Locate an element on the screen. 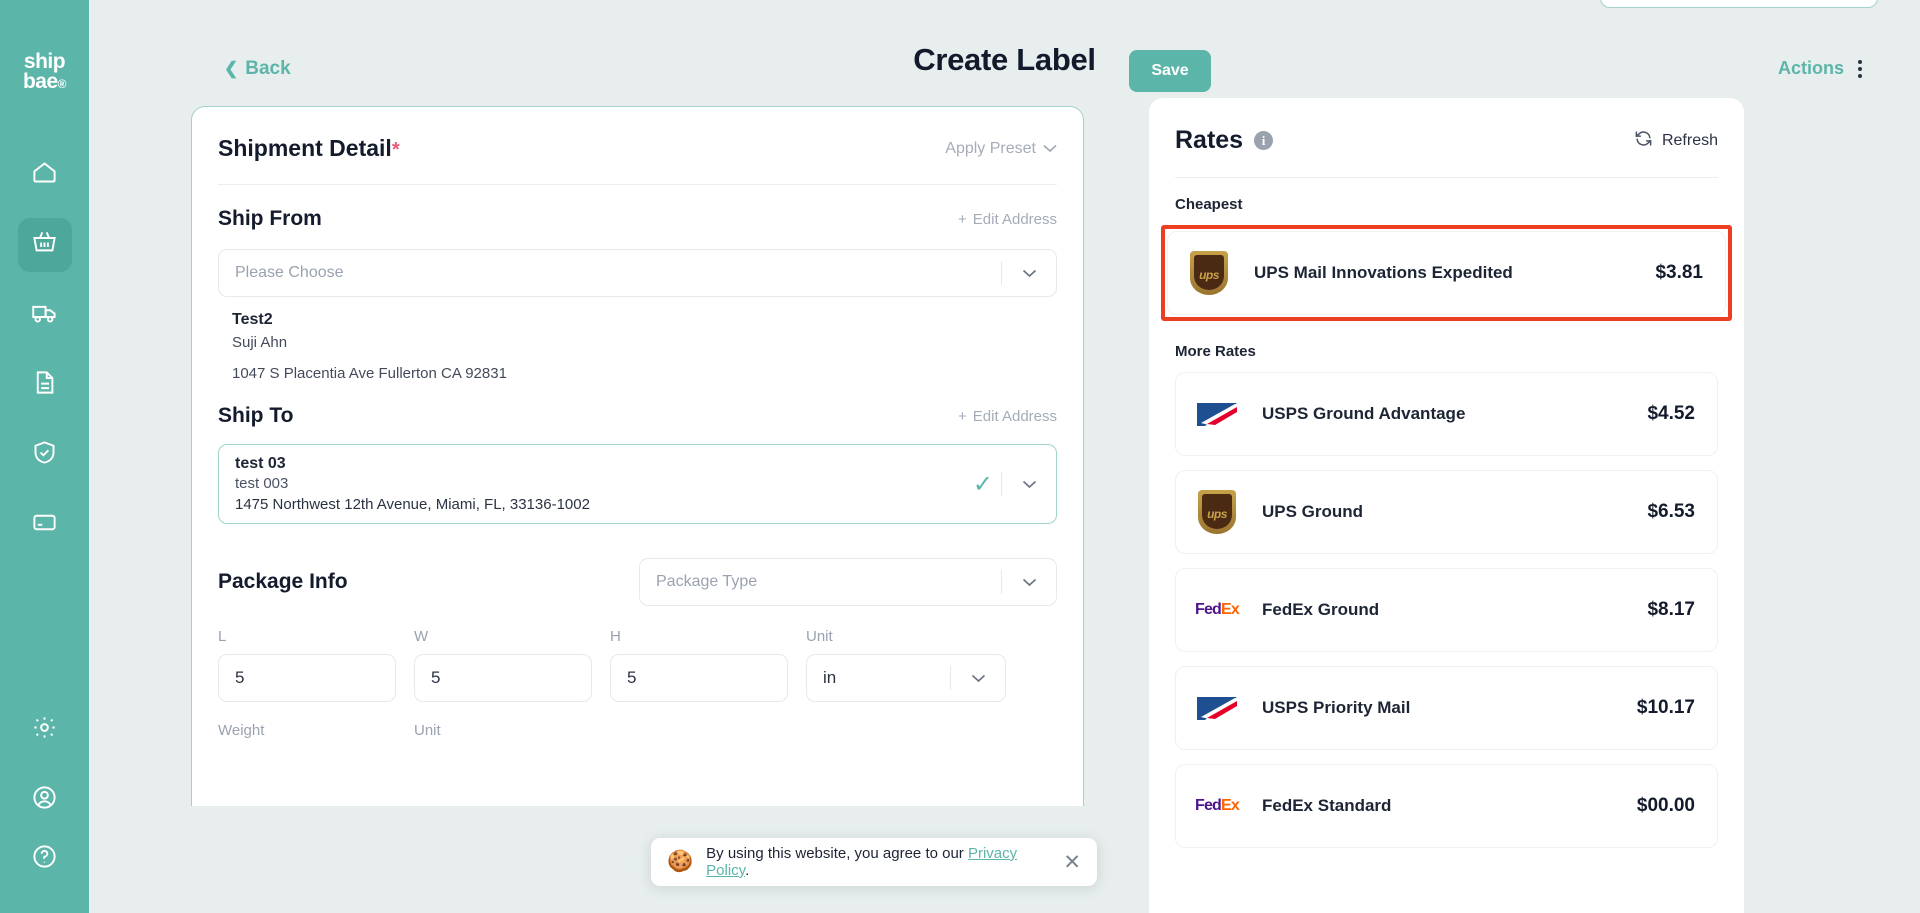 The image size is (1920, 913). width-label: W is located at coordinates (421, 636).